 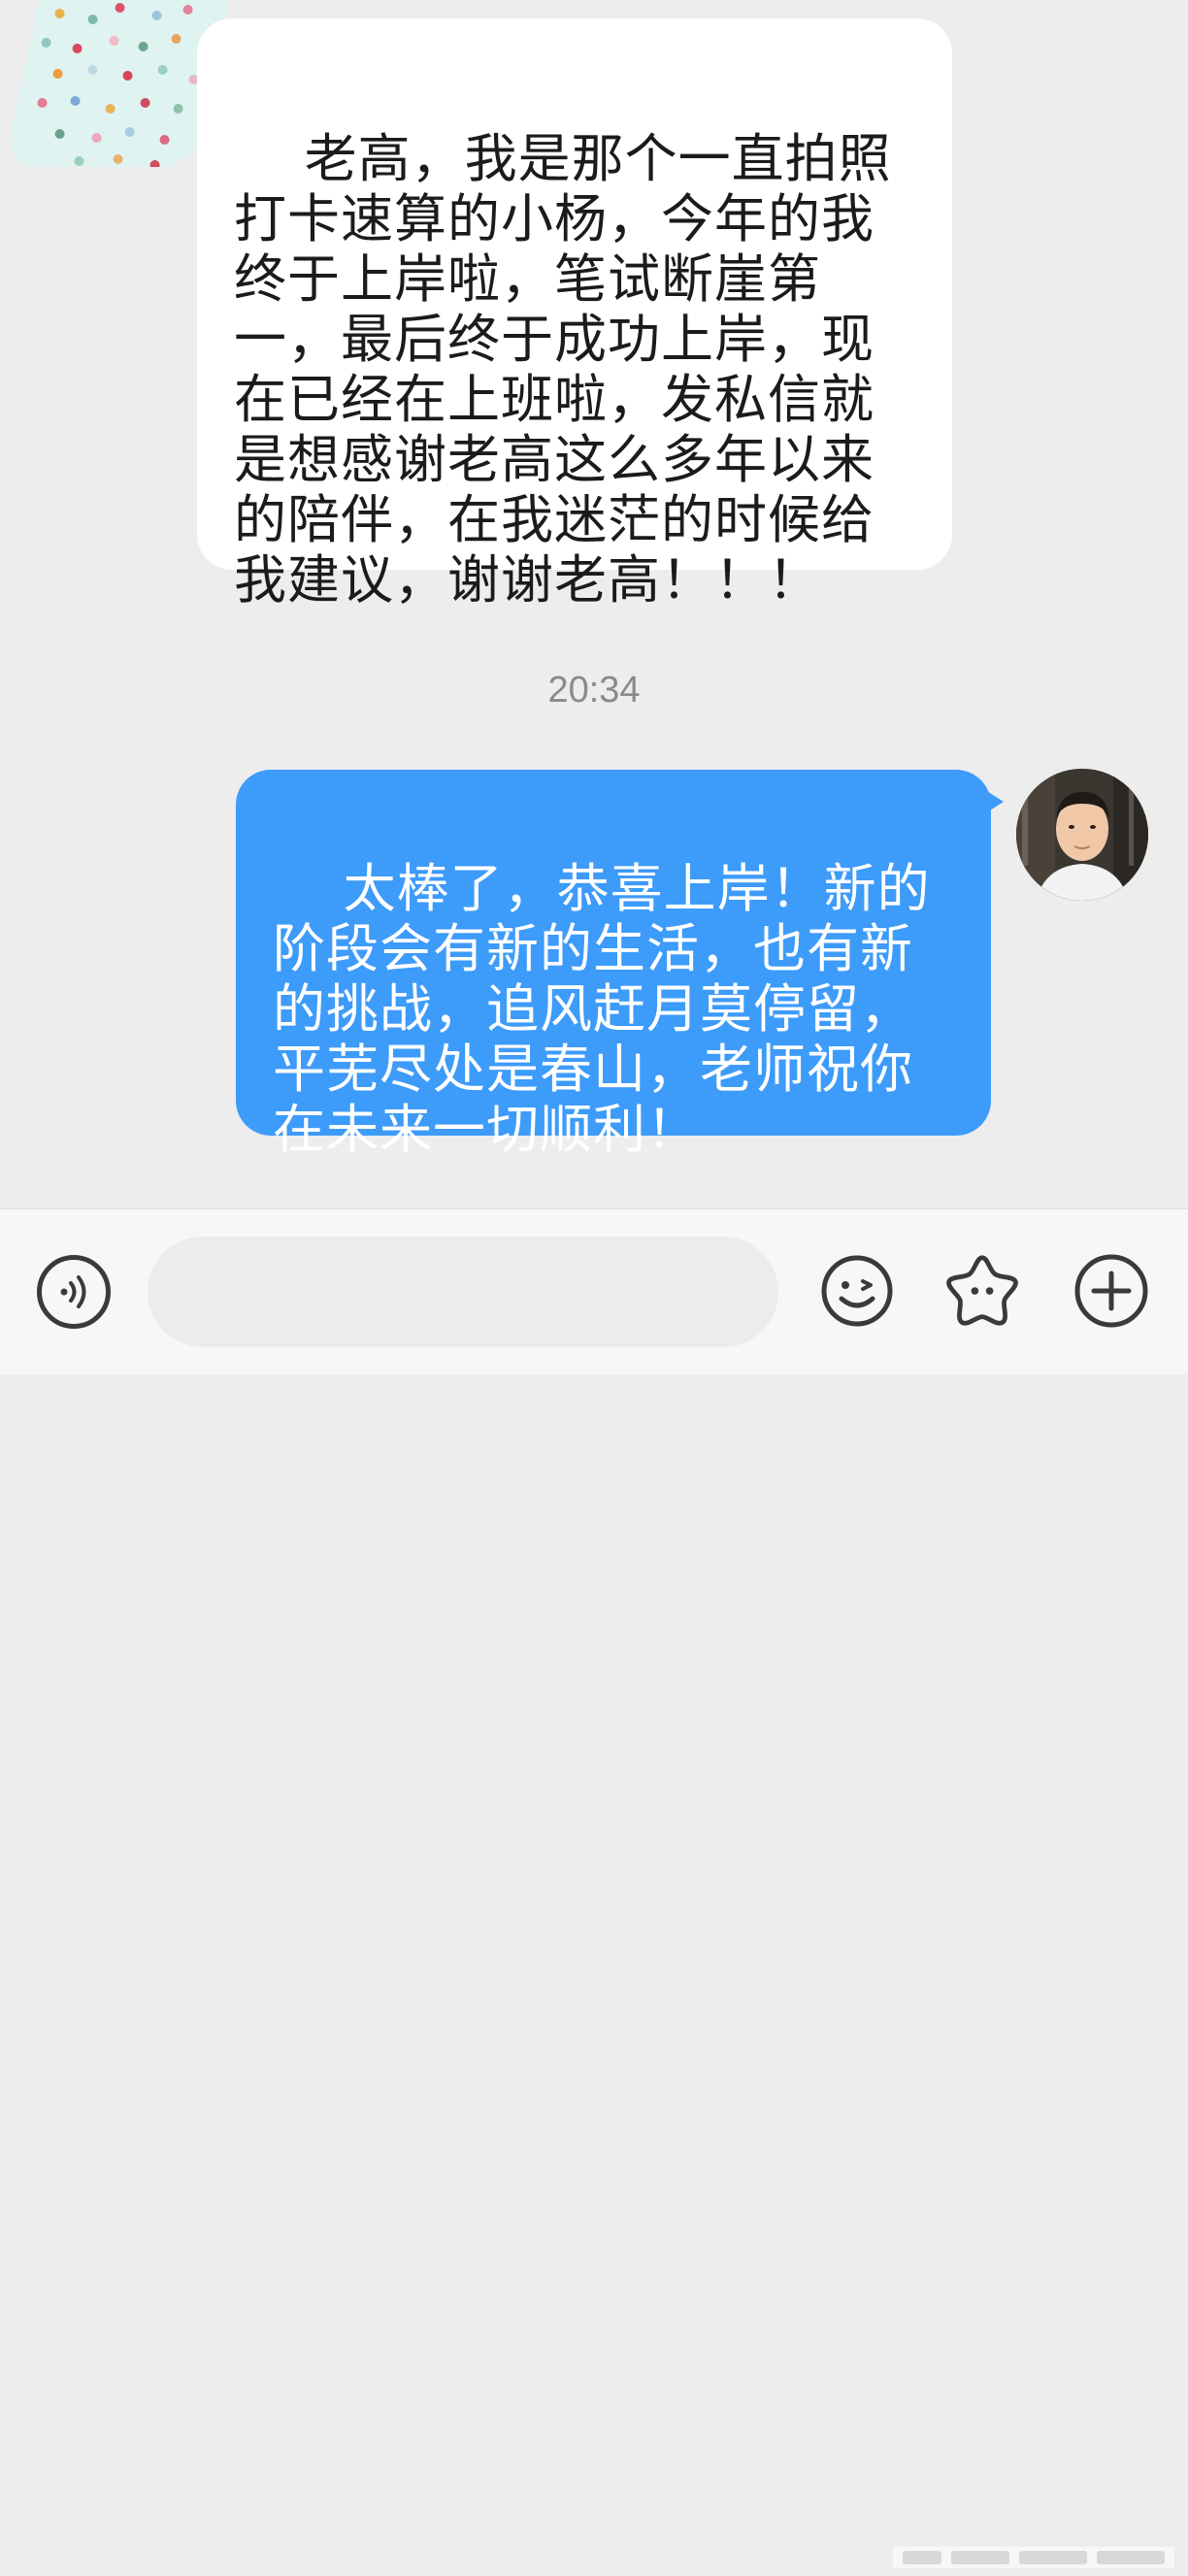 I want to click on sticker-icon, so click(x=982, y=1291).